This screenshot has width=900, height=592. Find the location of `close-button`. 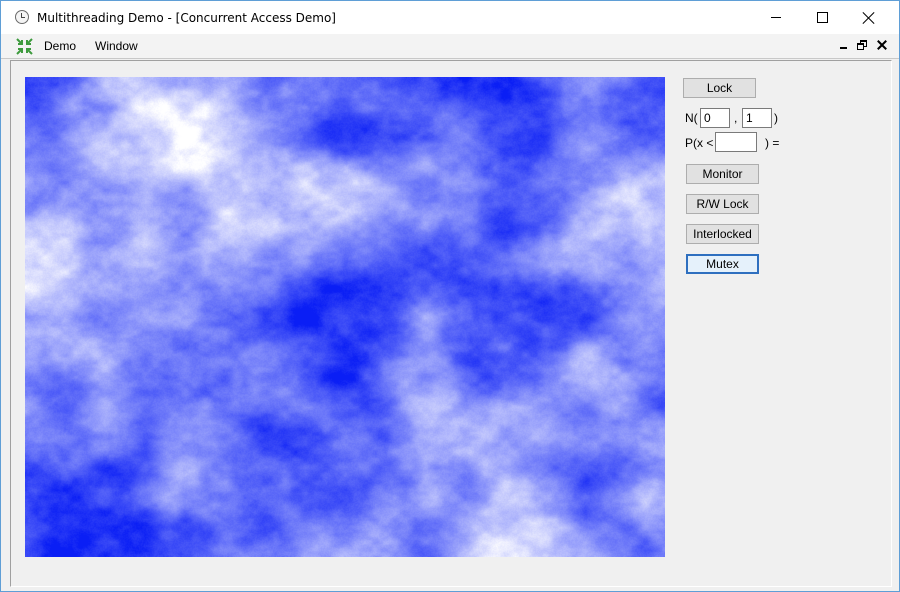

close-button is located at coordinates (869, 17).